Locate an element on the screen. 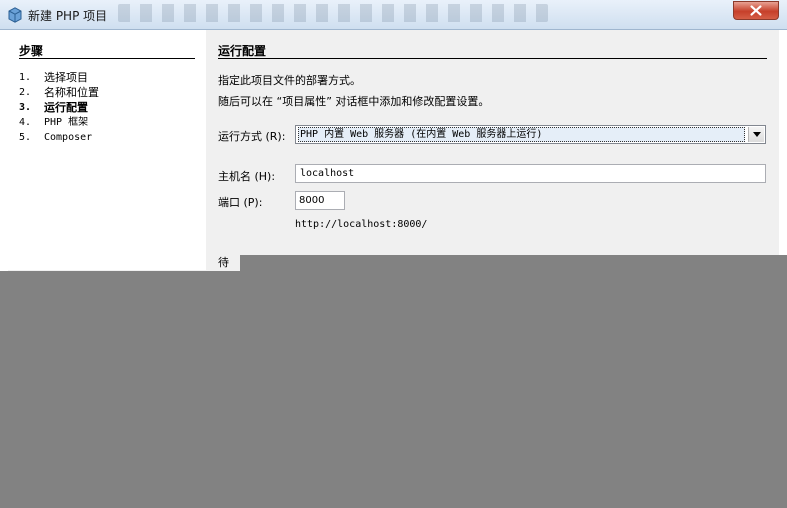 The width and height of the screenshot is (787, 508). description-line-1: 指定此项目文件的部署方式。 is located at coordinates (289, 80).